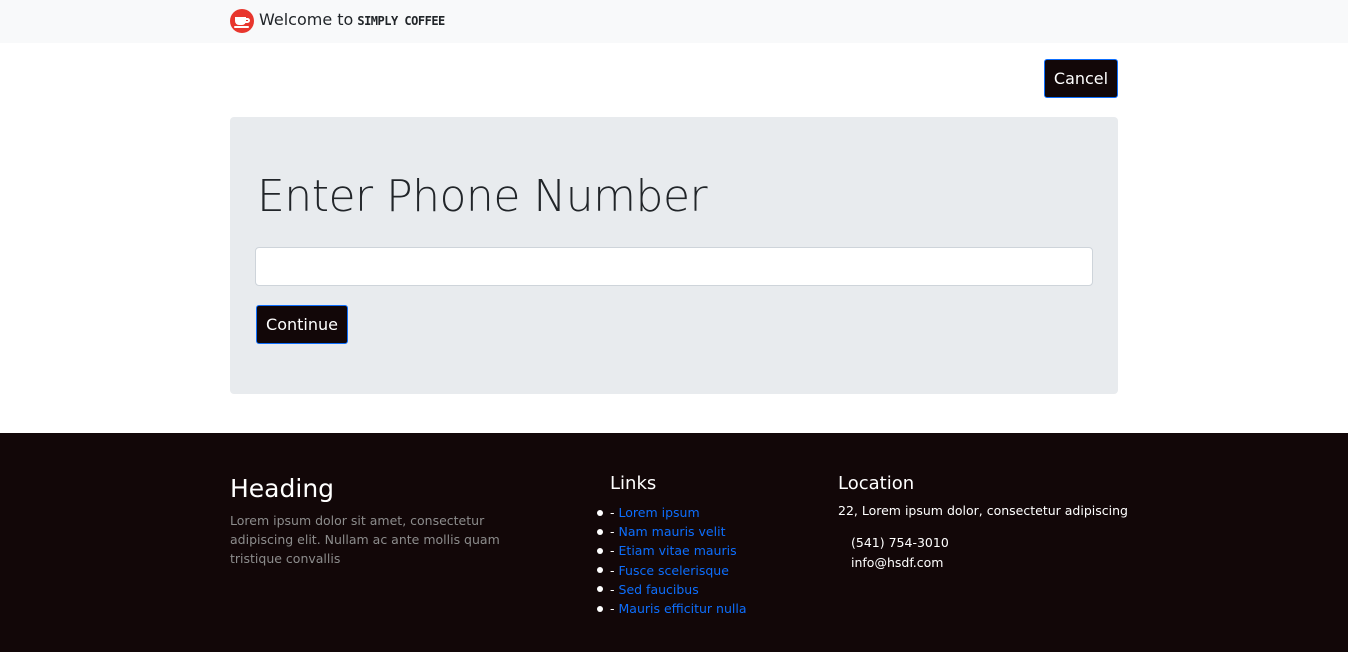 Image resolution: width=1348 pixels, height=652 pixels. What do you see at coordinates (1081, 78) in the screenshot?
I see `cancel-button: Cancel` at bounding box center [1081, 78].